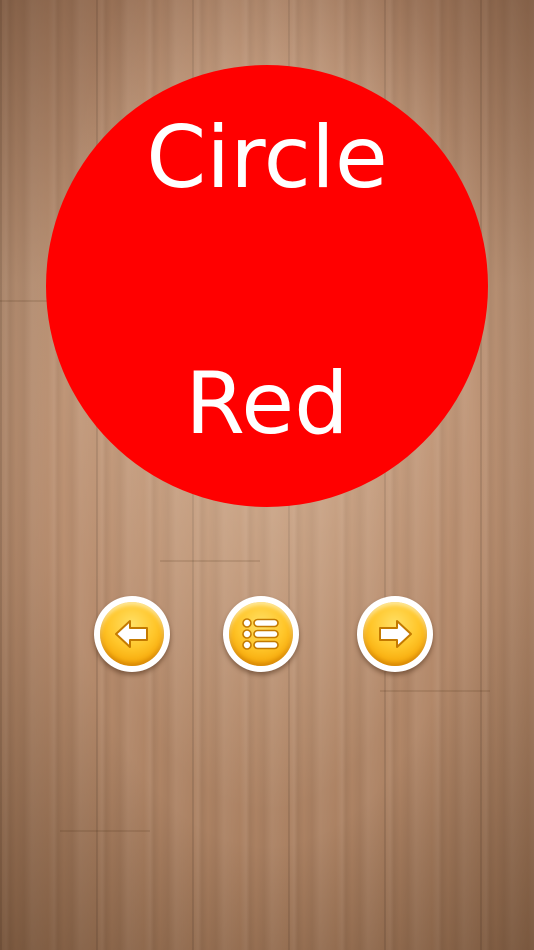 This screenshot has width=534, height=950. Describe the element at coordinates (267, 404) in the screenshot. I see `color-name-label: Red` at that location.